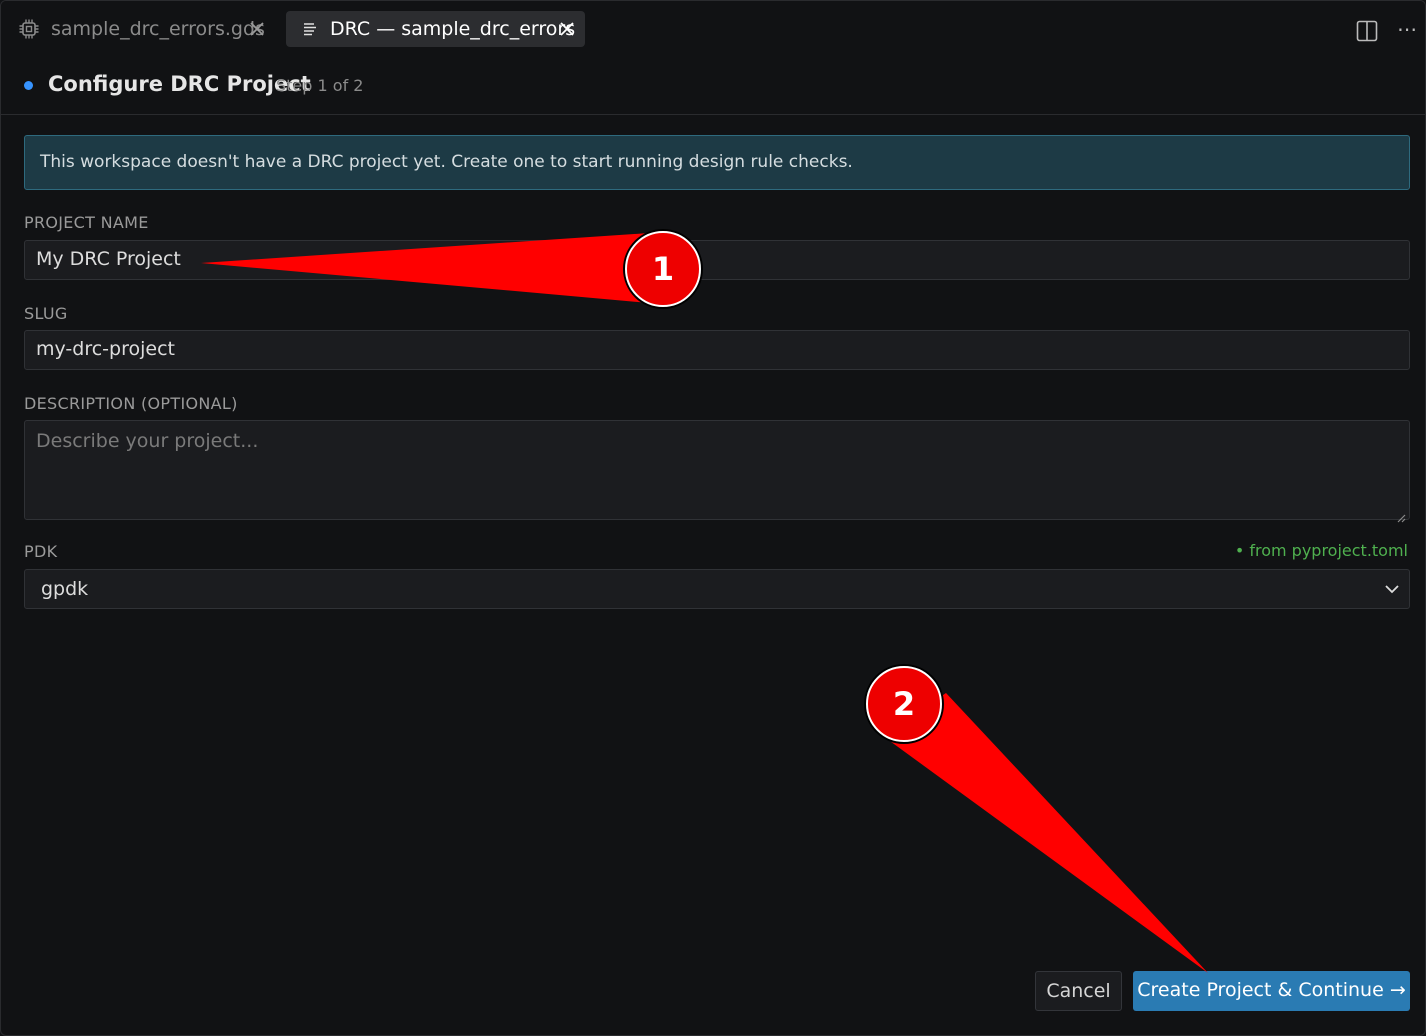 This screenshot has width=1426, height=1036. Describe the element at coordinates (179, 84) in the screenshot. I see `page-title: Configure DRC Project` at that location.